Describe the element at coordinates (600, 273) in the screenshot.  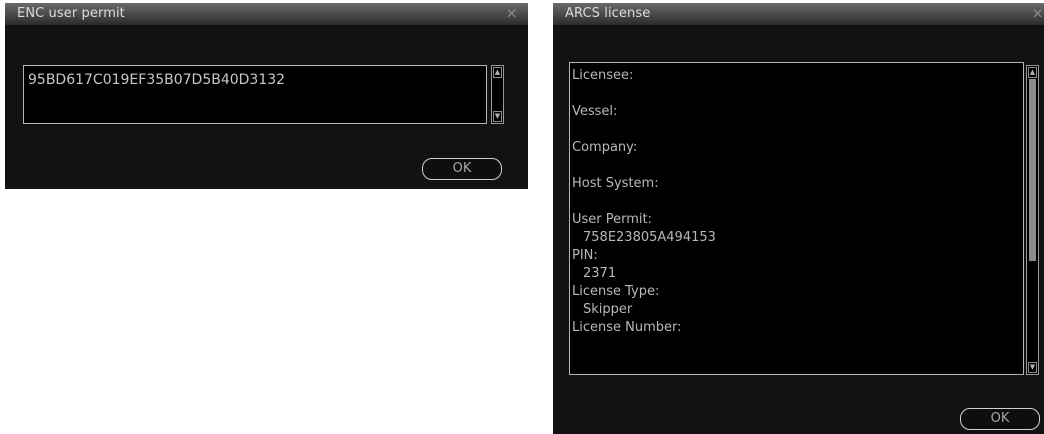
I see `pin-value: 2371` at that location.